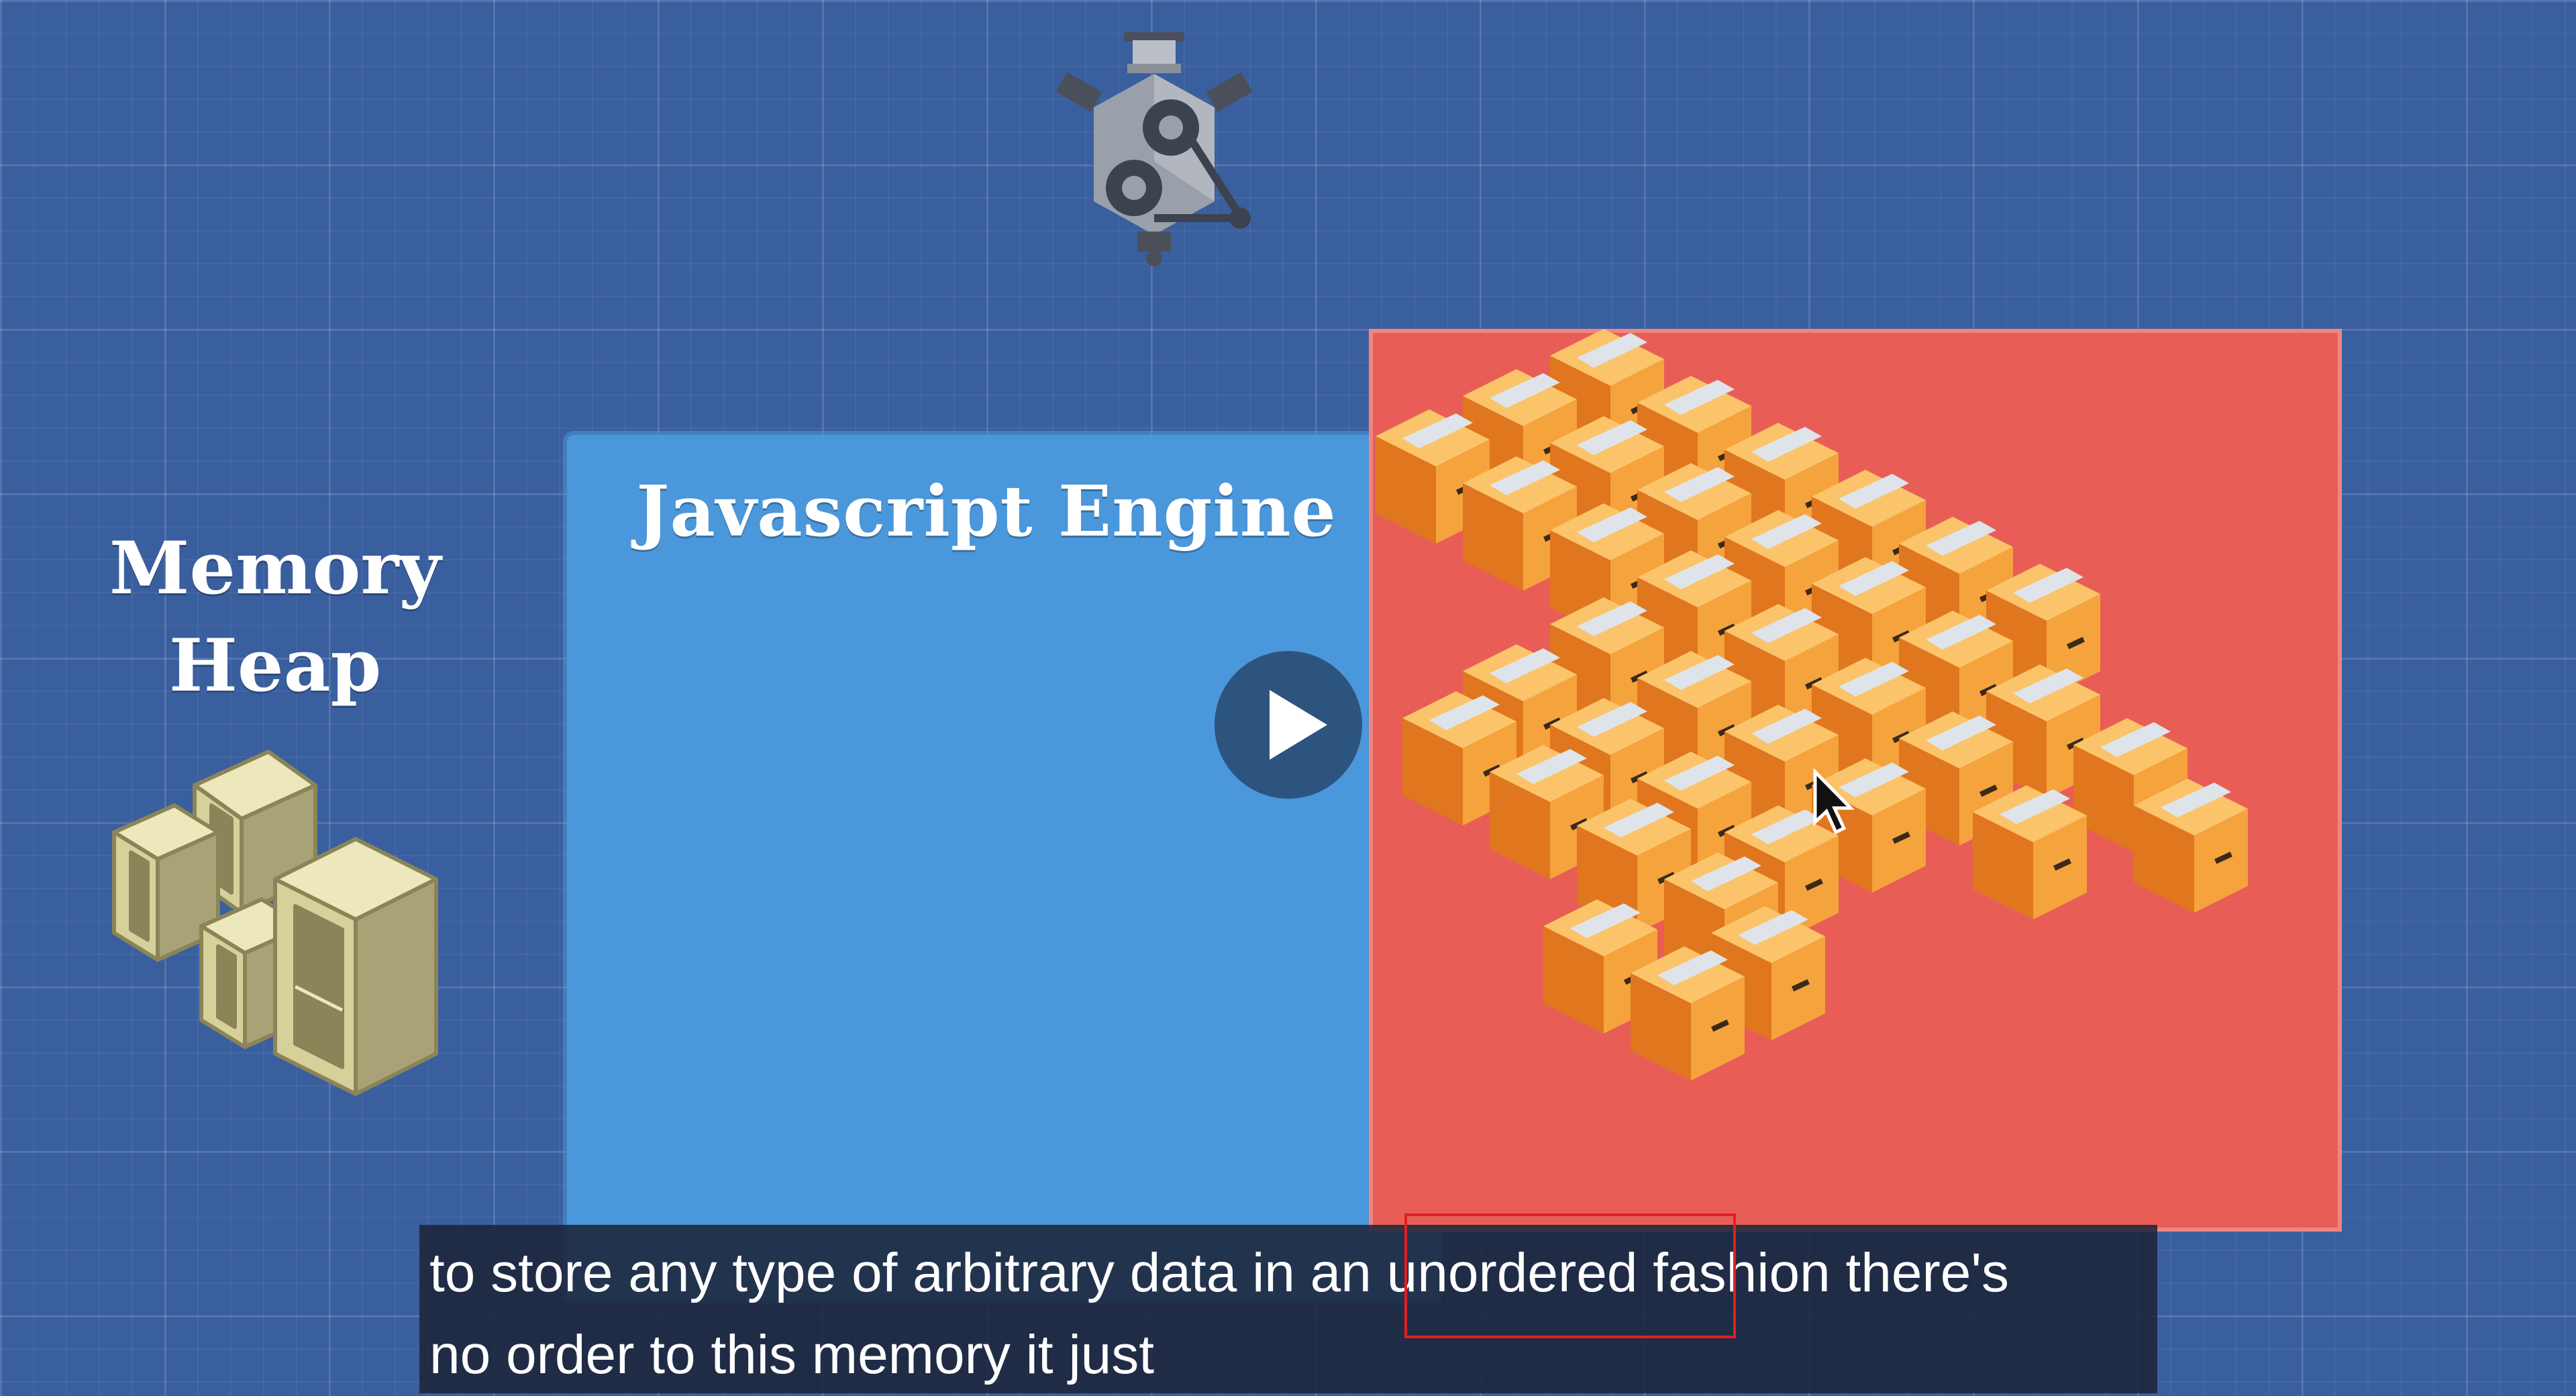 The height and width of the screenshot is (1396, 2576). I want to click on mouse-pointer-icon, so click(1834, 801).